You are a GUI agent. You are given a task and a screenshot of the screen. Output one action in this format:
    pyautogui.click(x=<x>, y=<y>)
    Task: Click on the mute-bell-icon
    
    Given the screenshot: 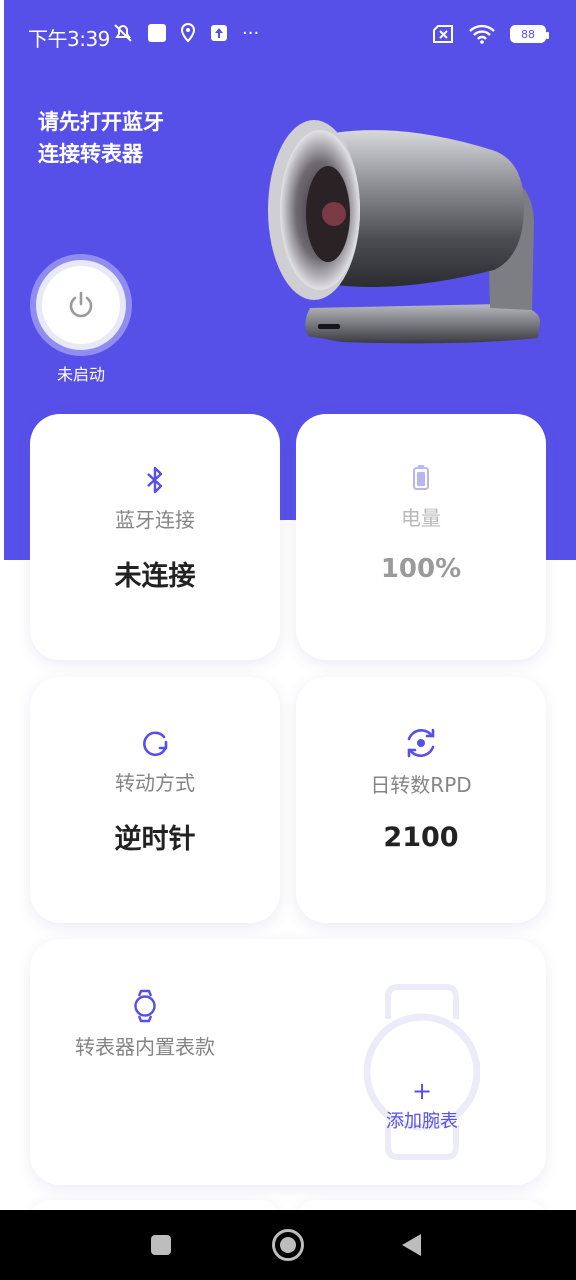 What is the action you would take?
    pyautogui.click(x=123, y=33)
    